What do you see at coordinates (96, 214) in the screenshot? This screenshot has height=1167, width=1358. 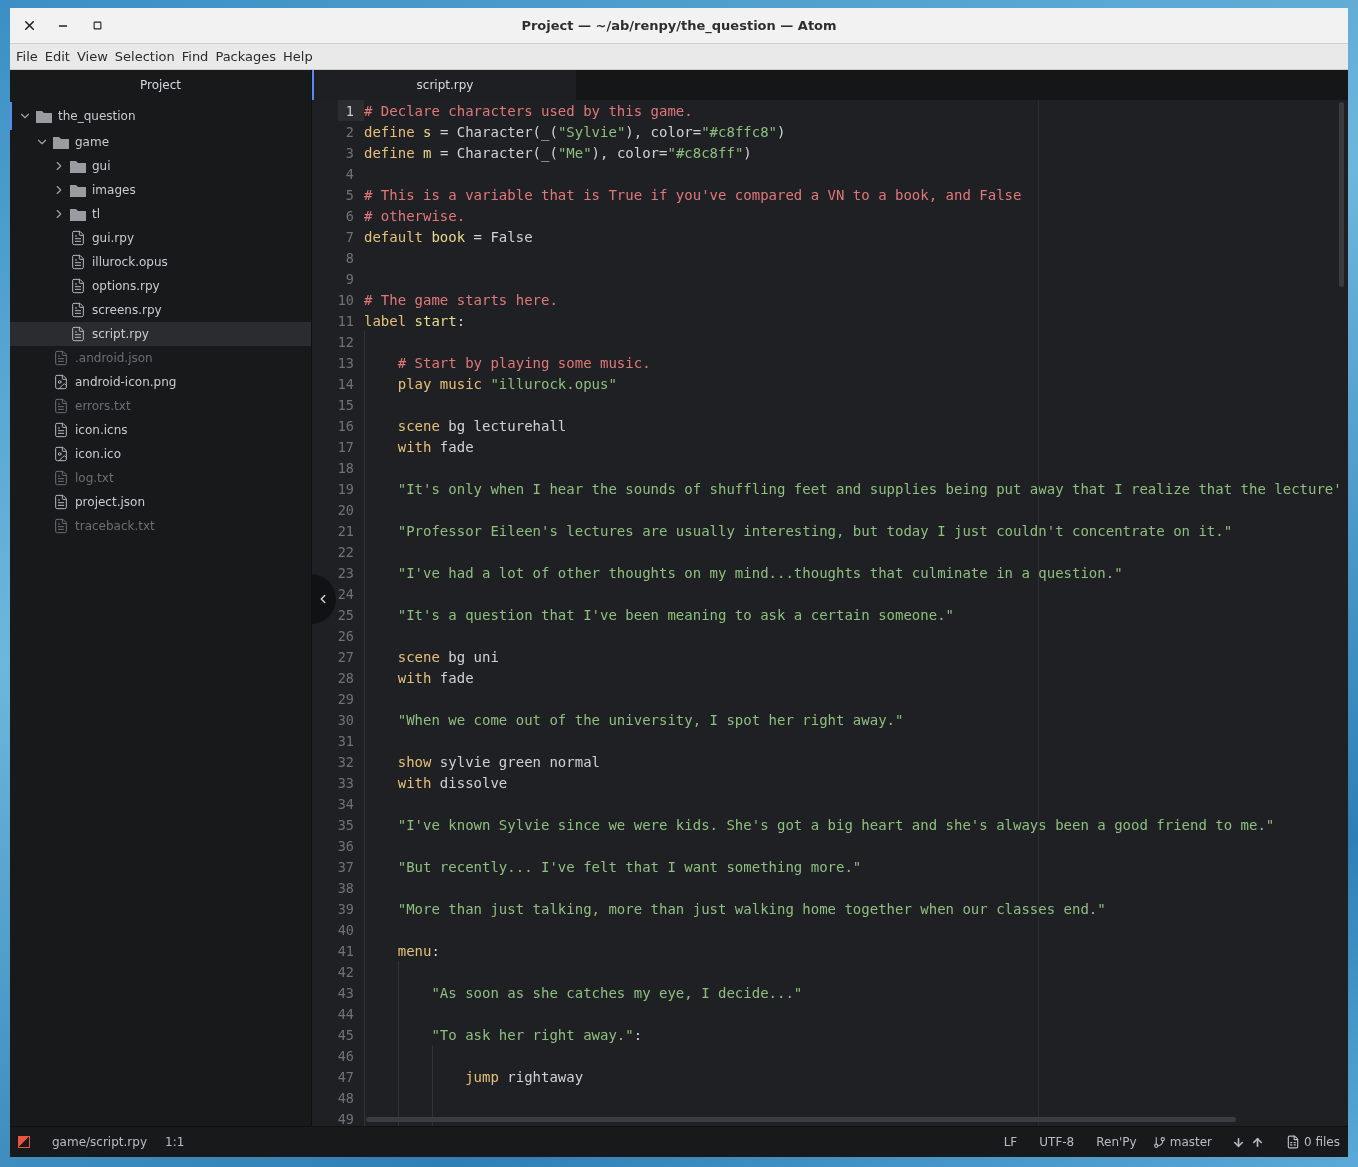 I see `tree-item-label: tl` at bounding box center [96, 214].